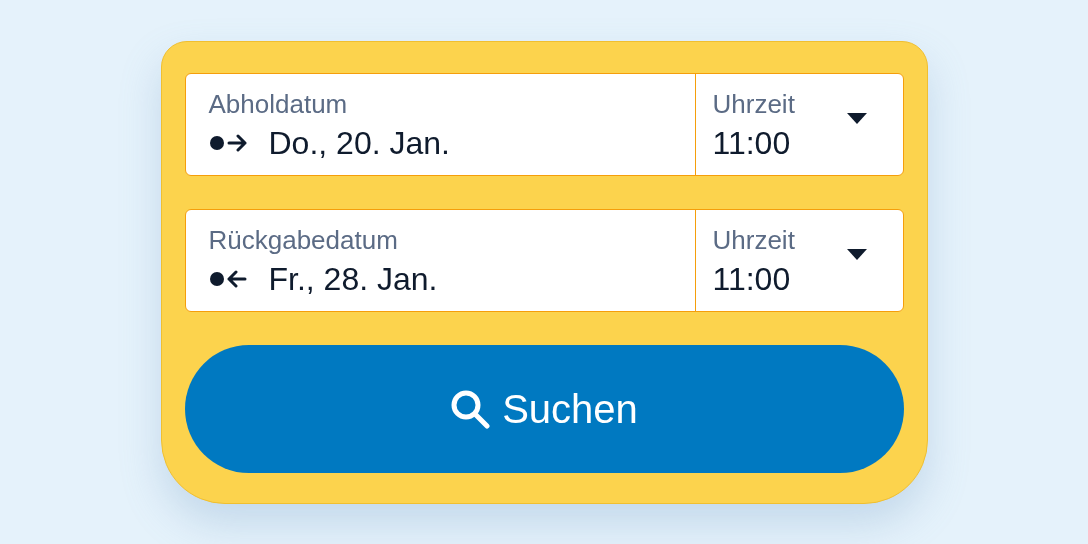  What do you see at coordinates (359, 142) in the screenshot?
I see `date-value: Do., 20. Jan.` at bounding box center [359, 142].